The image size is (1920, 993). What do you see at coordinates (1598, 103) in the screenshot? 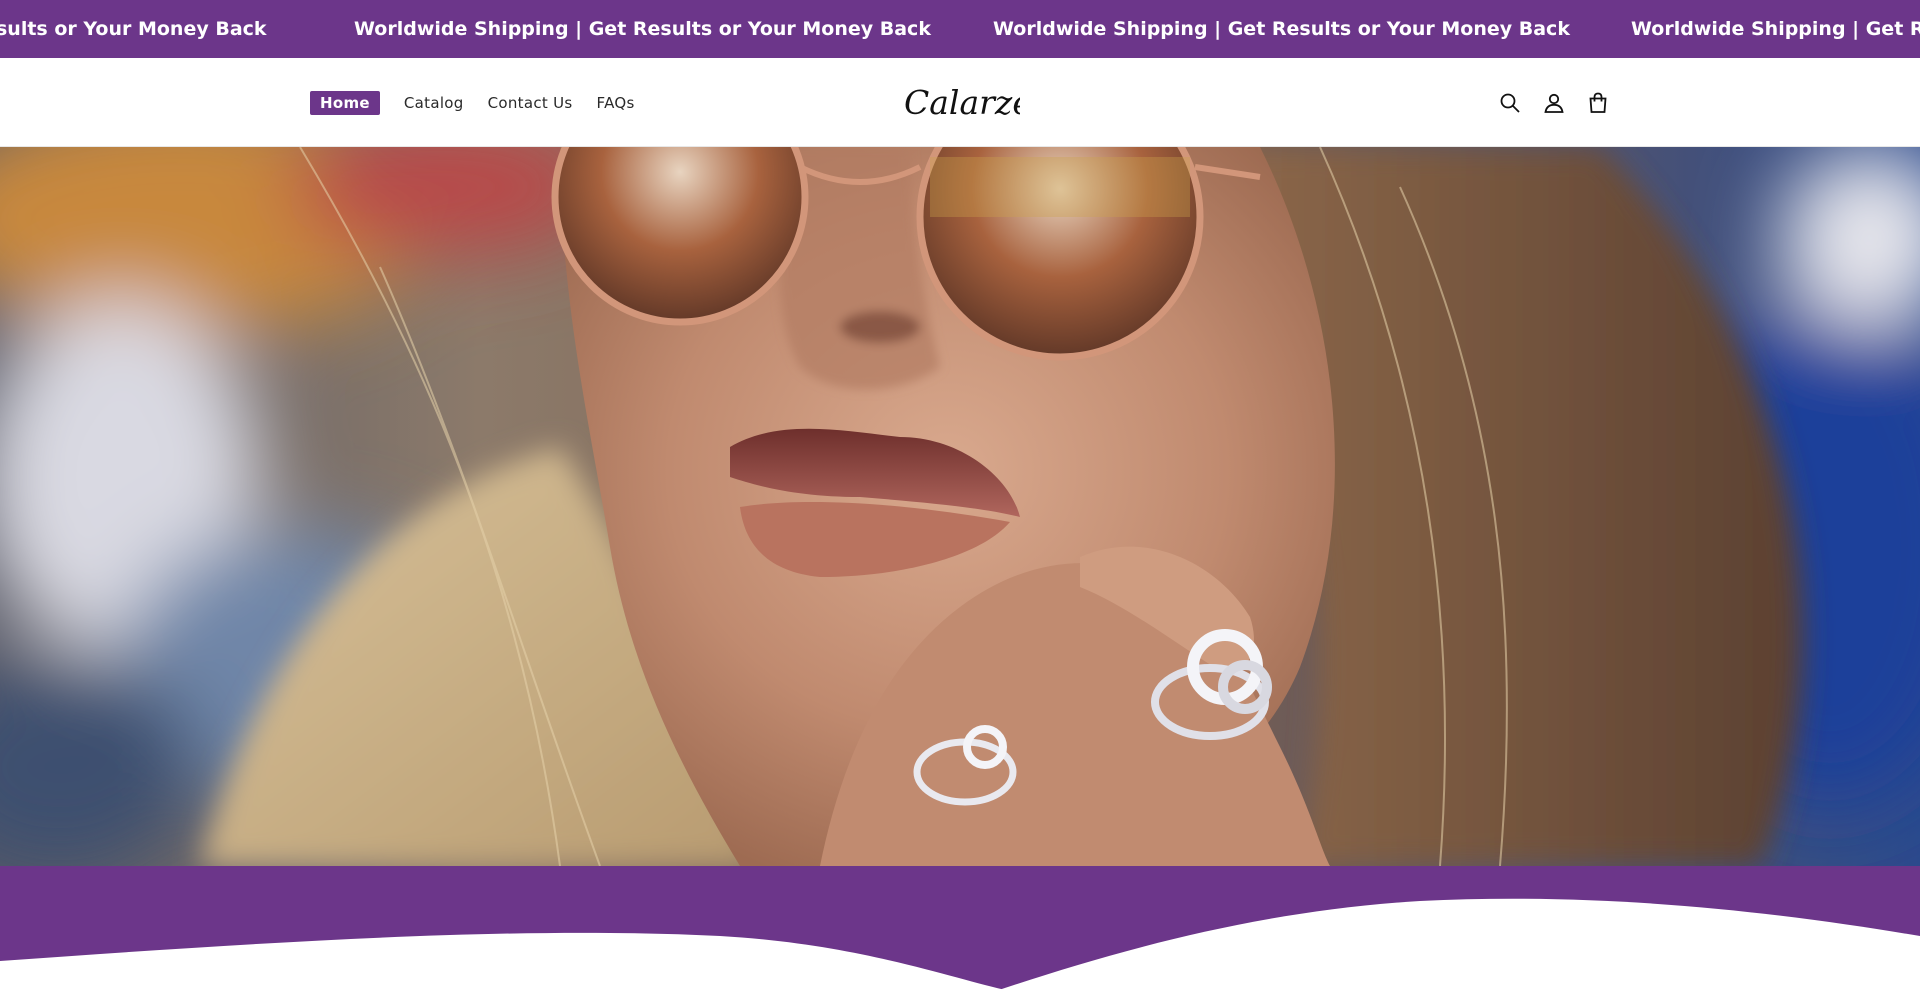
I see `cart-icon` at bounding box center [1598, 103].